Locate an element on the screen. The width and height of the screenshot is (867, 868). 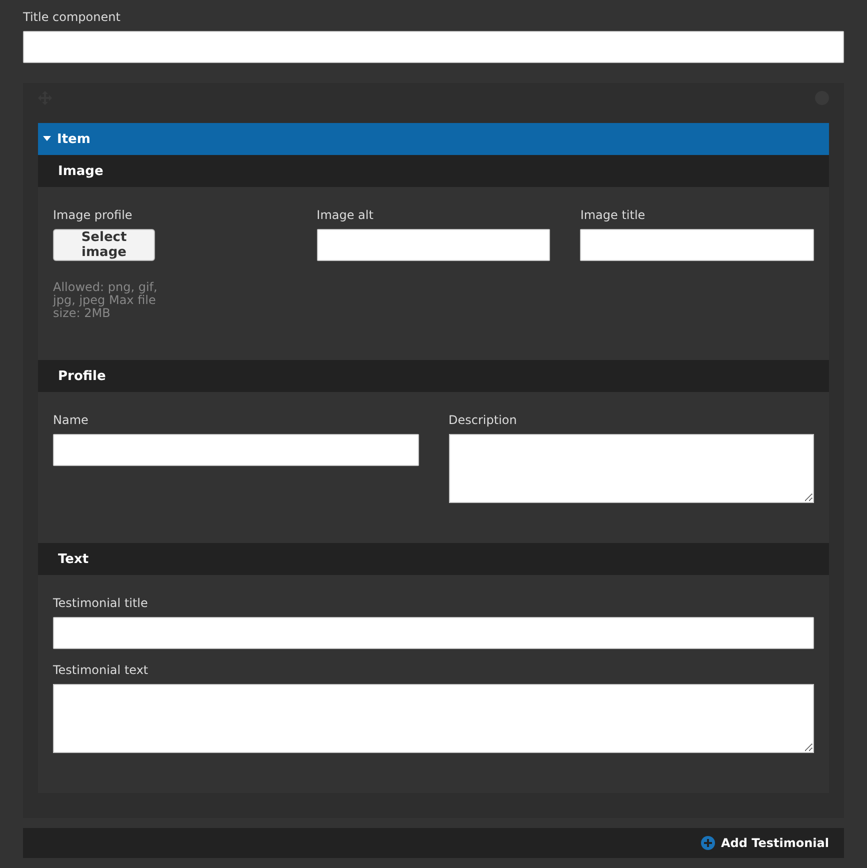
field-label: Image title is located at coordinates (613, 215).